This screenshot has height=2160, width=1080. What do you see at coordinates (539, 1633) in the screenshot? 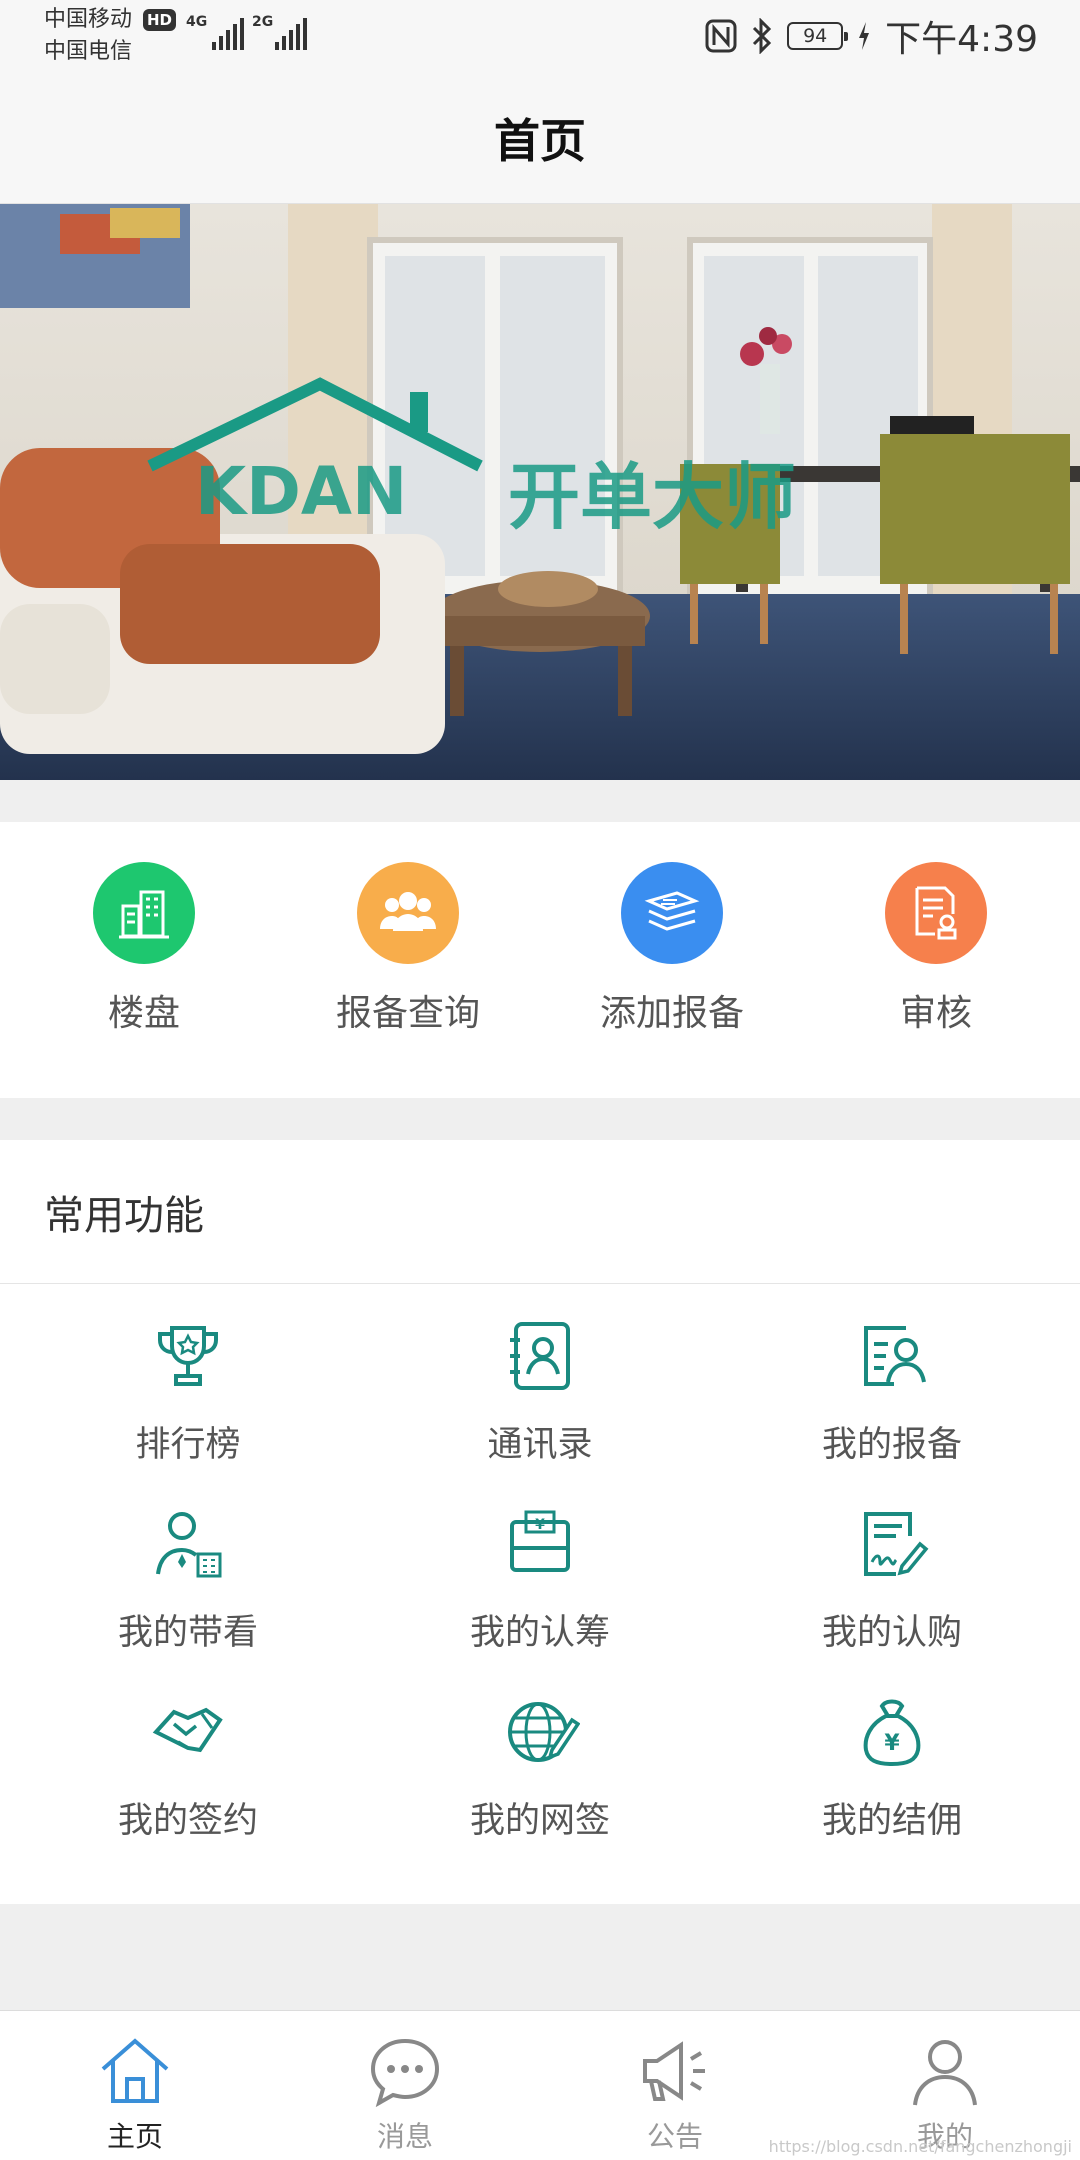
I see `func-label: 我的认筹` at bounding box center [539, 1633].